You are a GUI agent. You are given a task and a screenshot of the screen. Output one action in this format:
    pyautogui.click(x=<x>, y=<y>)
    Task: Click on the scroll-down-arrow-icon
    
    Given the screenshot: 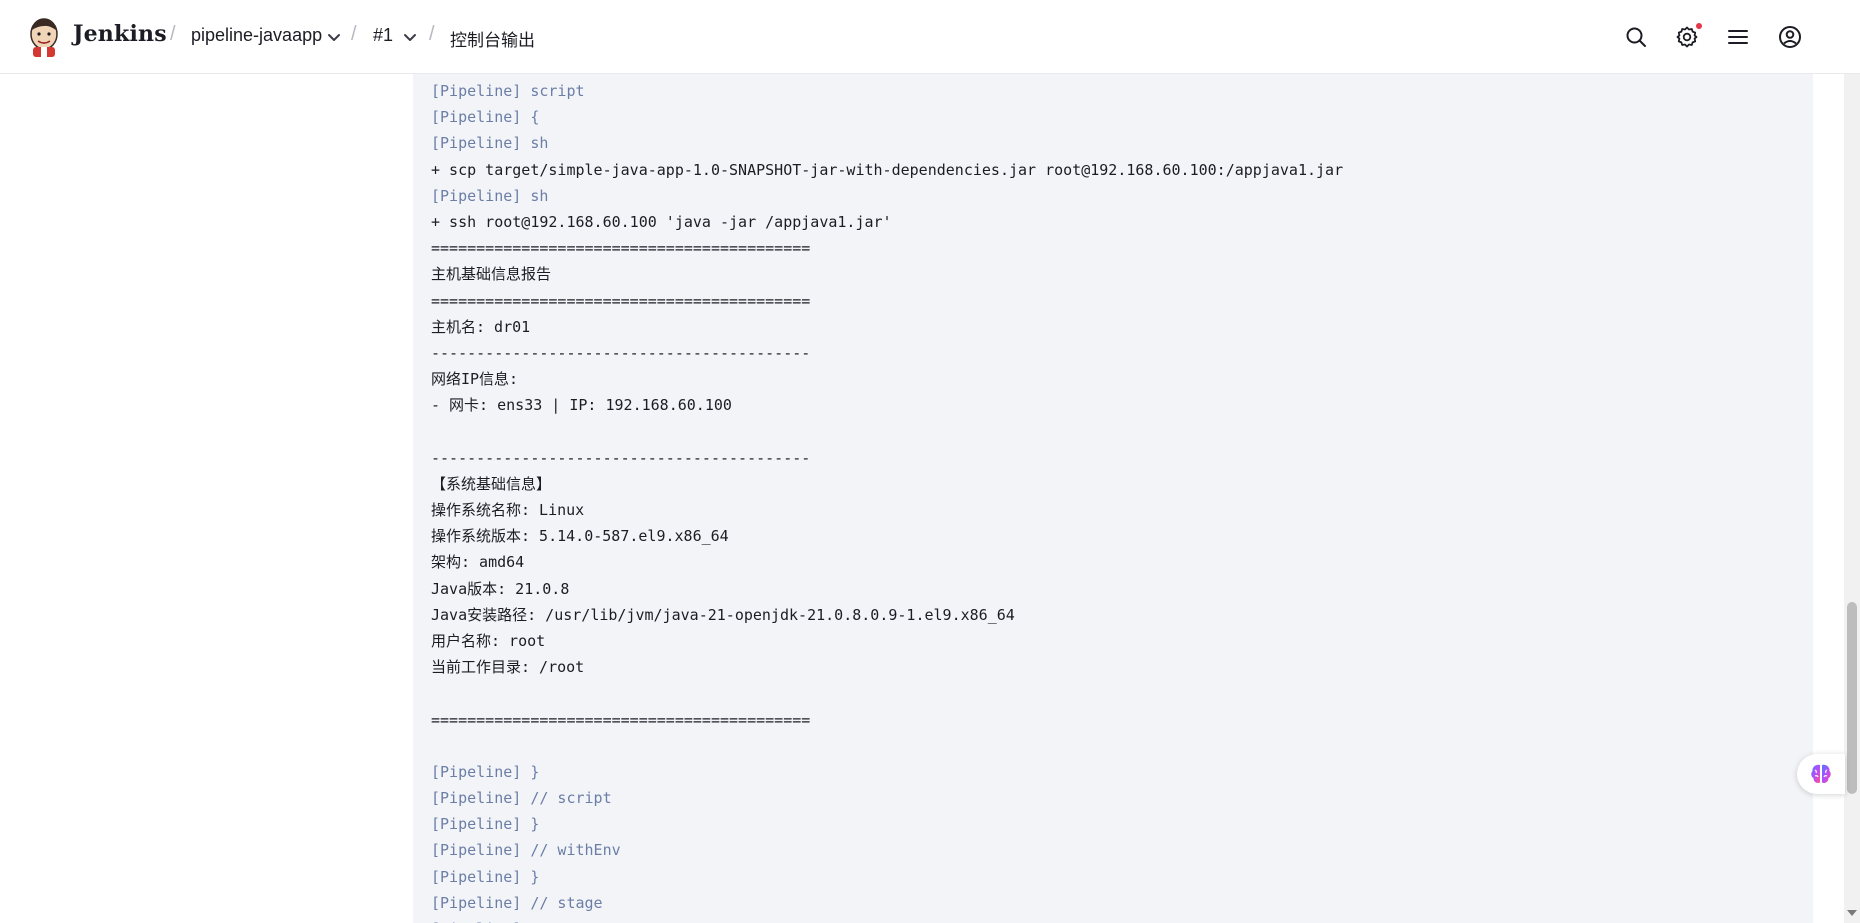 What is the action you would take?
    pyautogui.click(x=1852, y=913)
    